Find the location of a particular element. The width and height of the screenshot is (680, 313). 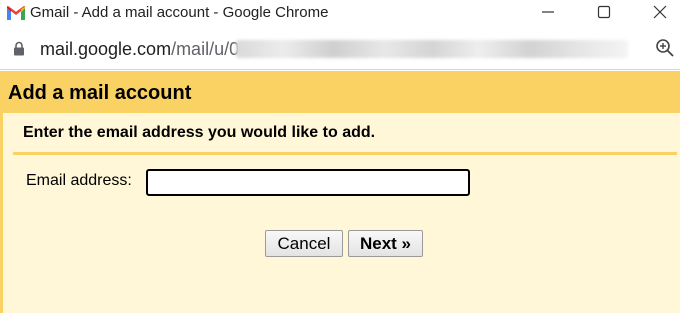

email-address-input is located at coordinates (308, 182).